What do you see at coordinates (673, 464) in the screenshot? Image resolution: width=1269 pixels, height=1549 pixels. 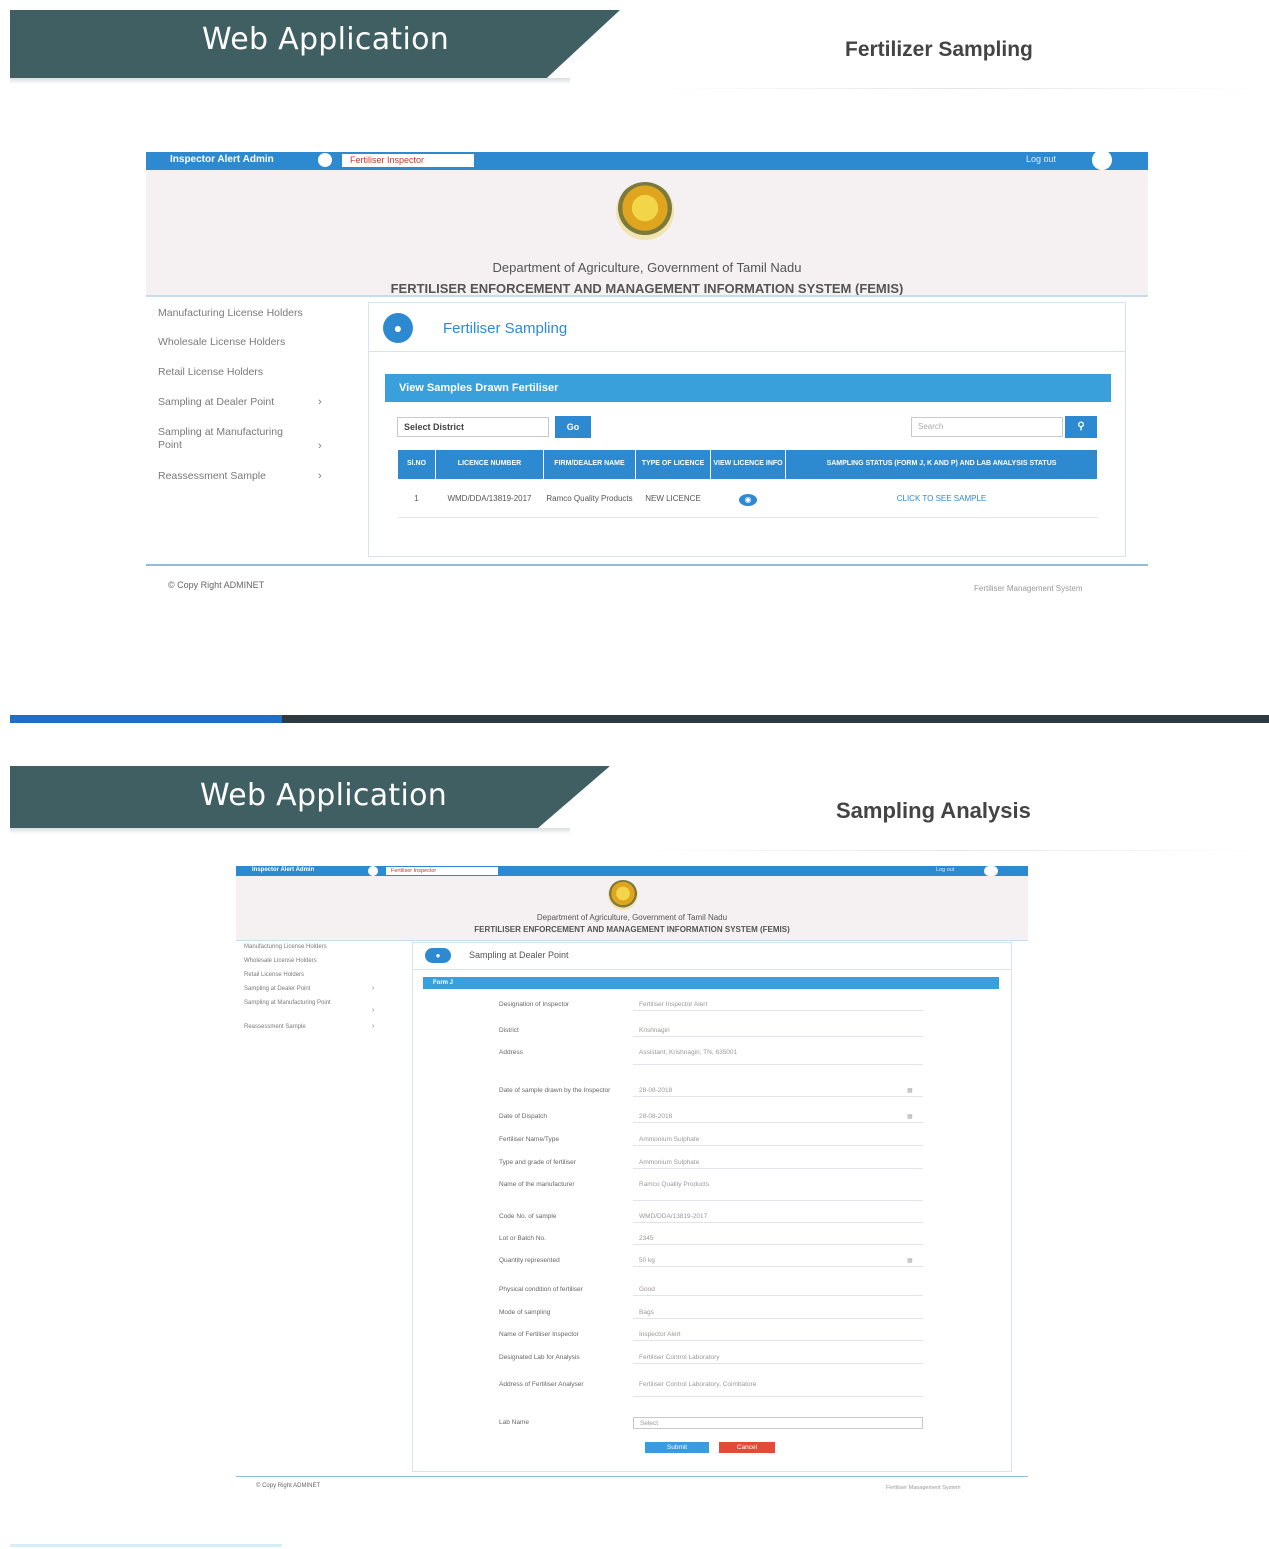 I see `col-header: TYPE OF LICENCE` at bounding box center [673, 464].